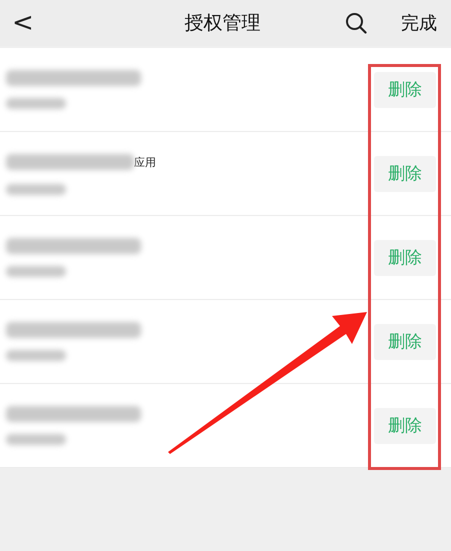 The width and height of the screenshot is (451, 551). Describe the element at coordinates (356, 23) in the screenshot. I see `search-icon` at that location.